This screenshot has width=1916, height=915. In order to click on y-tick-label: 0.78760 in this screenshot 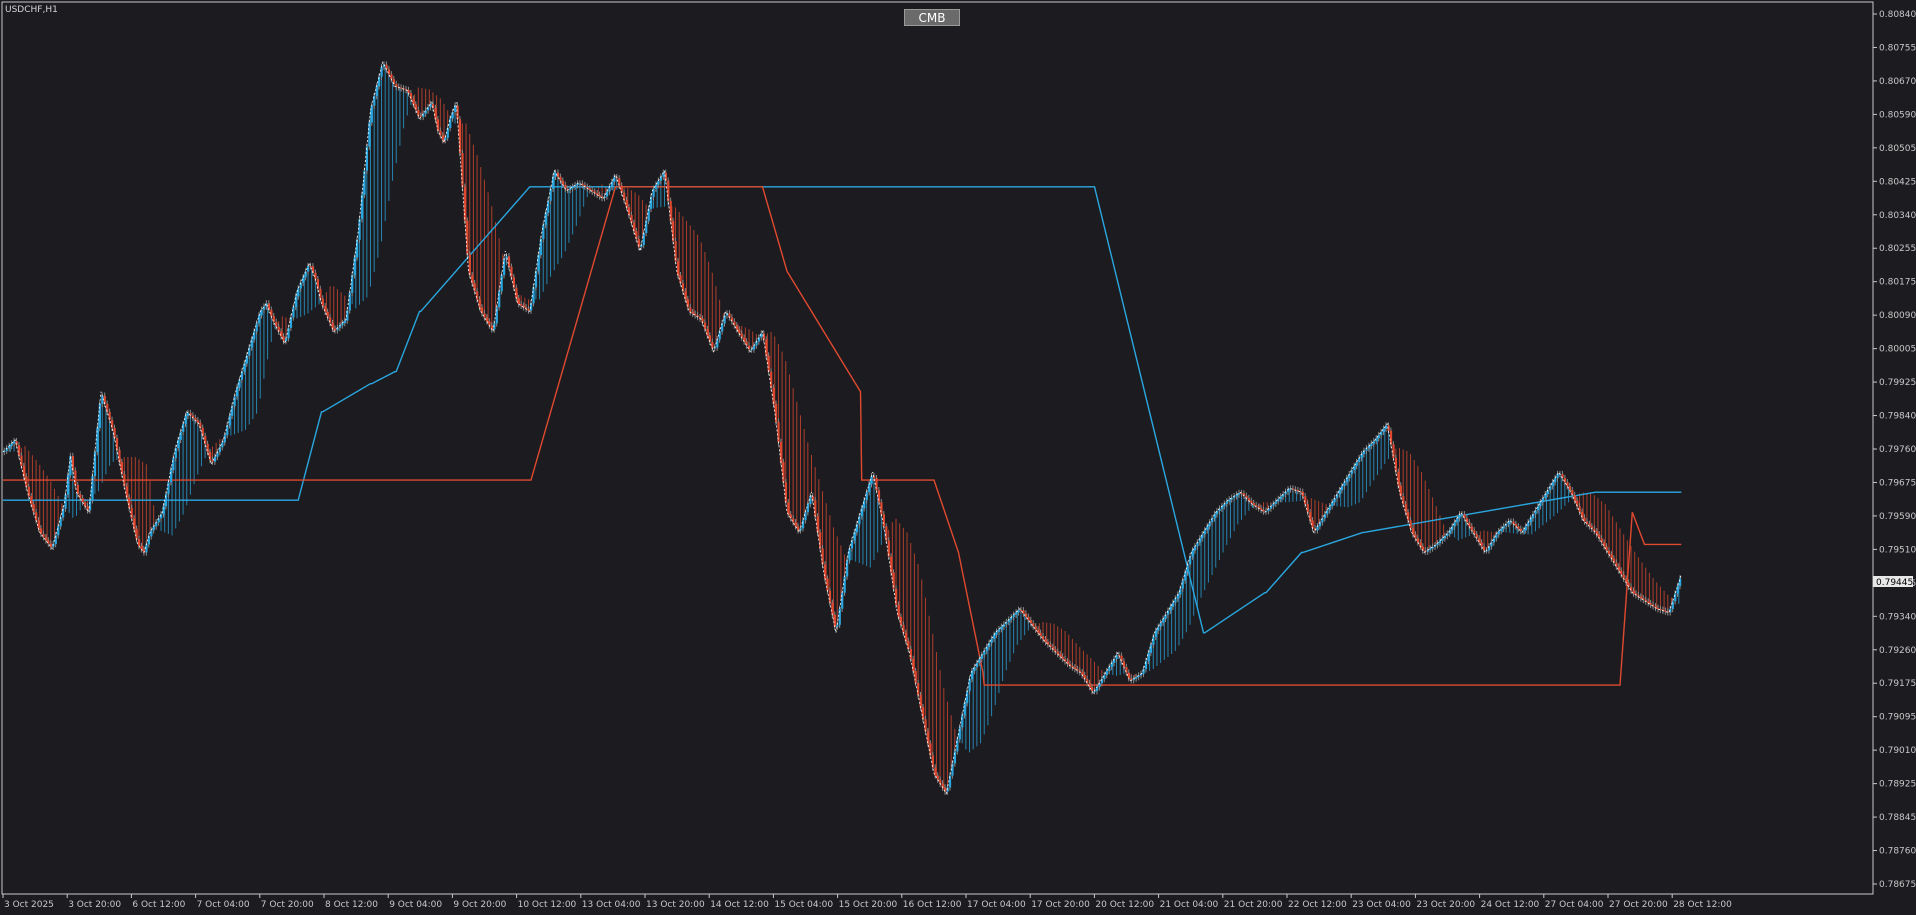, I will do `click(1897, 852)`.